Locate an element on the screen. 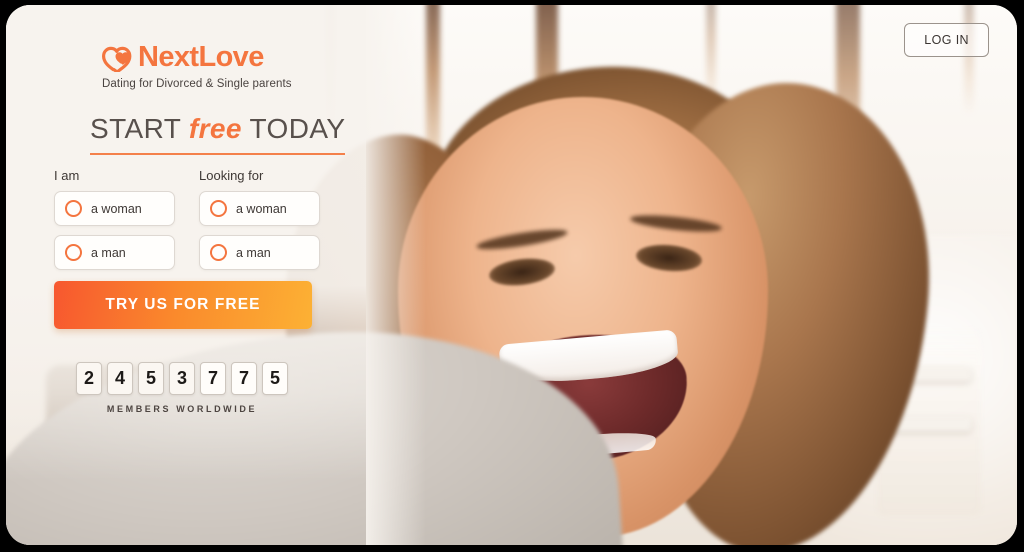 The height and width of the screenshot is (552, 1024). i-am-option-man: a man is located at coordinates (114, 252).